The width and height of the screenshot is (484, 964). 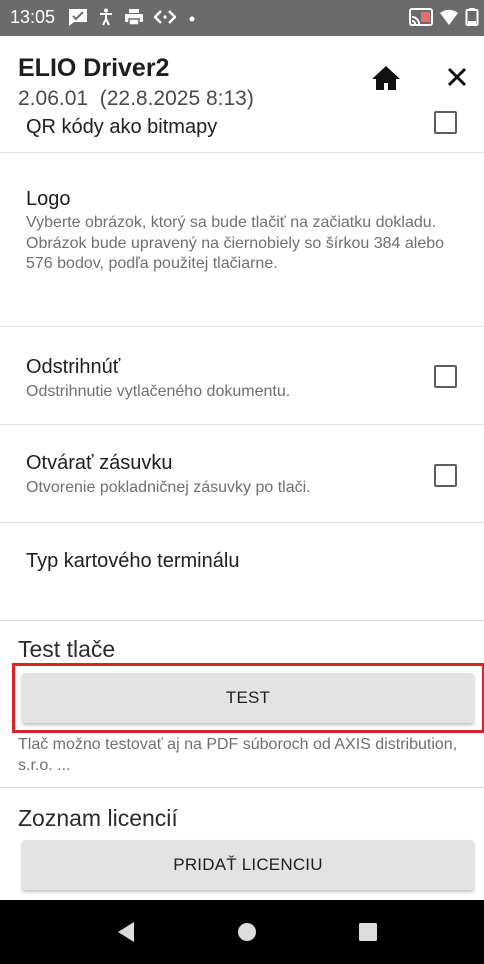 What do you see at coordinates (242, 571) in the screenshot?
I see `pref-card-terminal-type: Typ kartového terminálu` at bounding box center [242, 571].